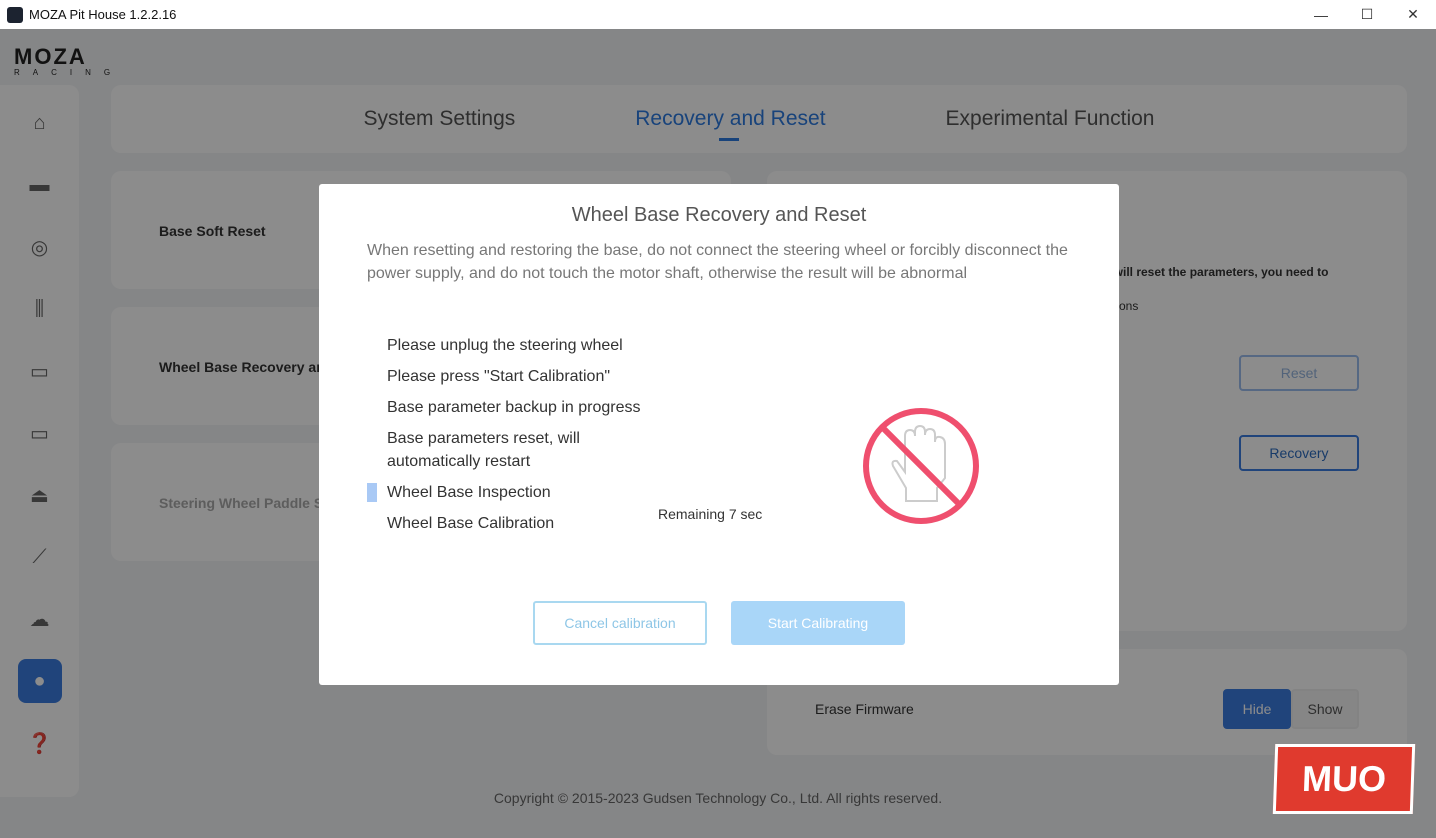  Describe the element at coordinates (1321, 14) in the screenshot. I see `minimize-button: —` at that location.